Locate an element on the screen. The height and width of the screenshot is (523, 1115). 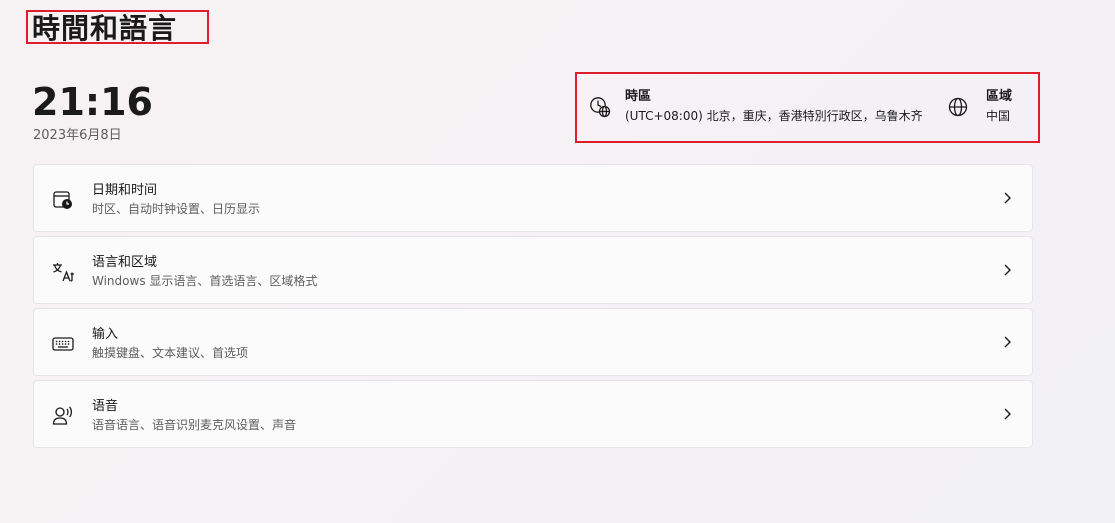
date-time-card: 日期和时间 时区、自动时钟设置、日历显示 is located at coordinates (533, 198).